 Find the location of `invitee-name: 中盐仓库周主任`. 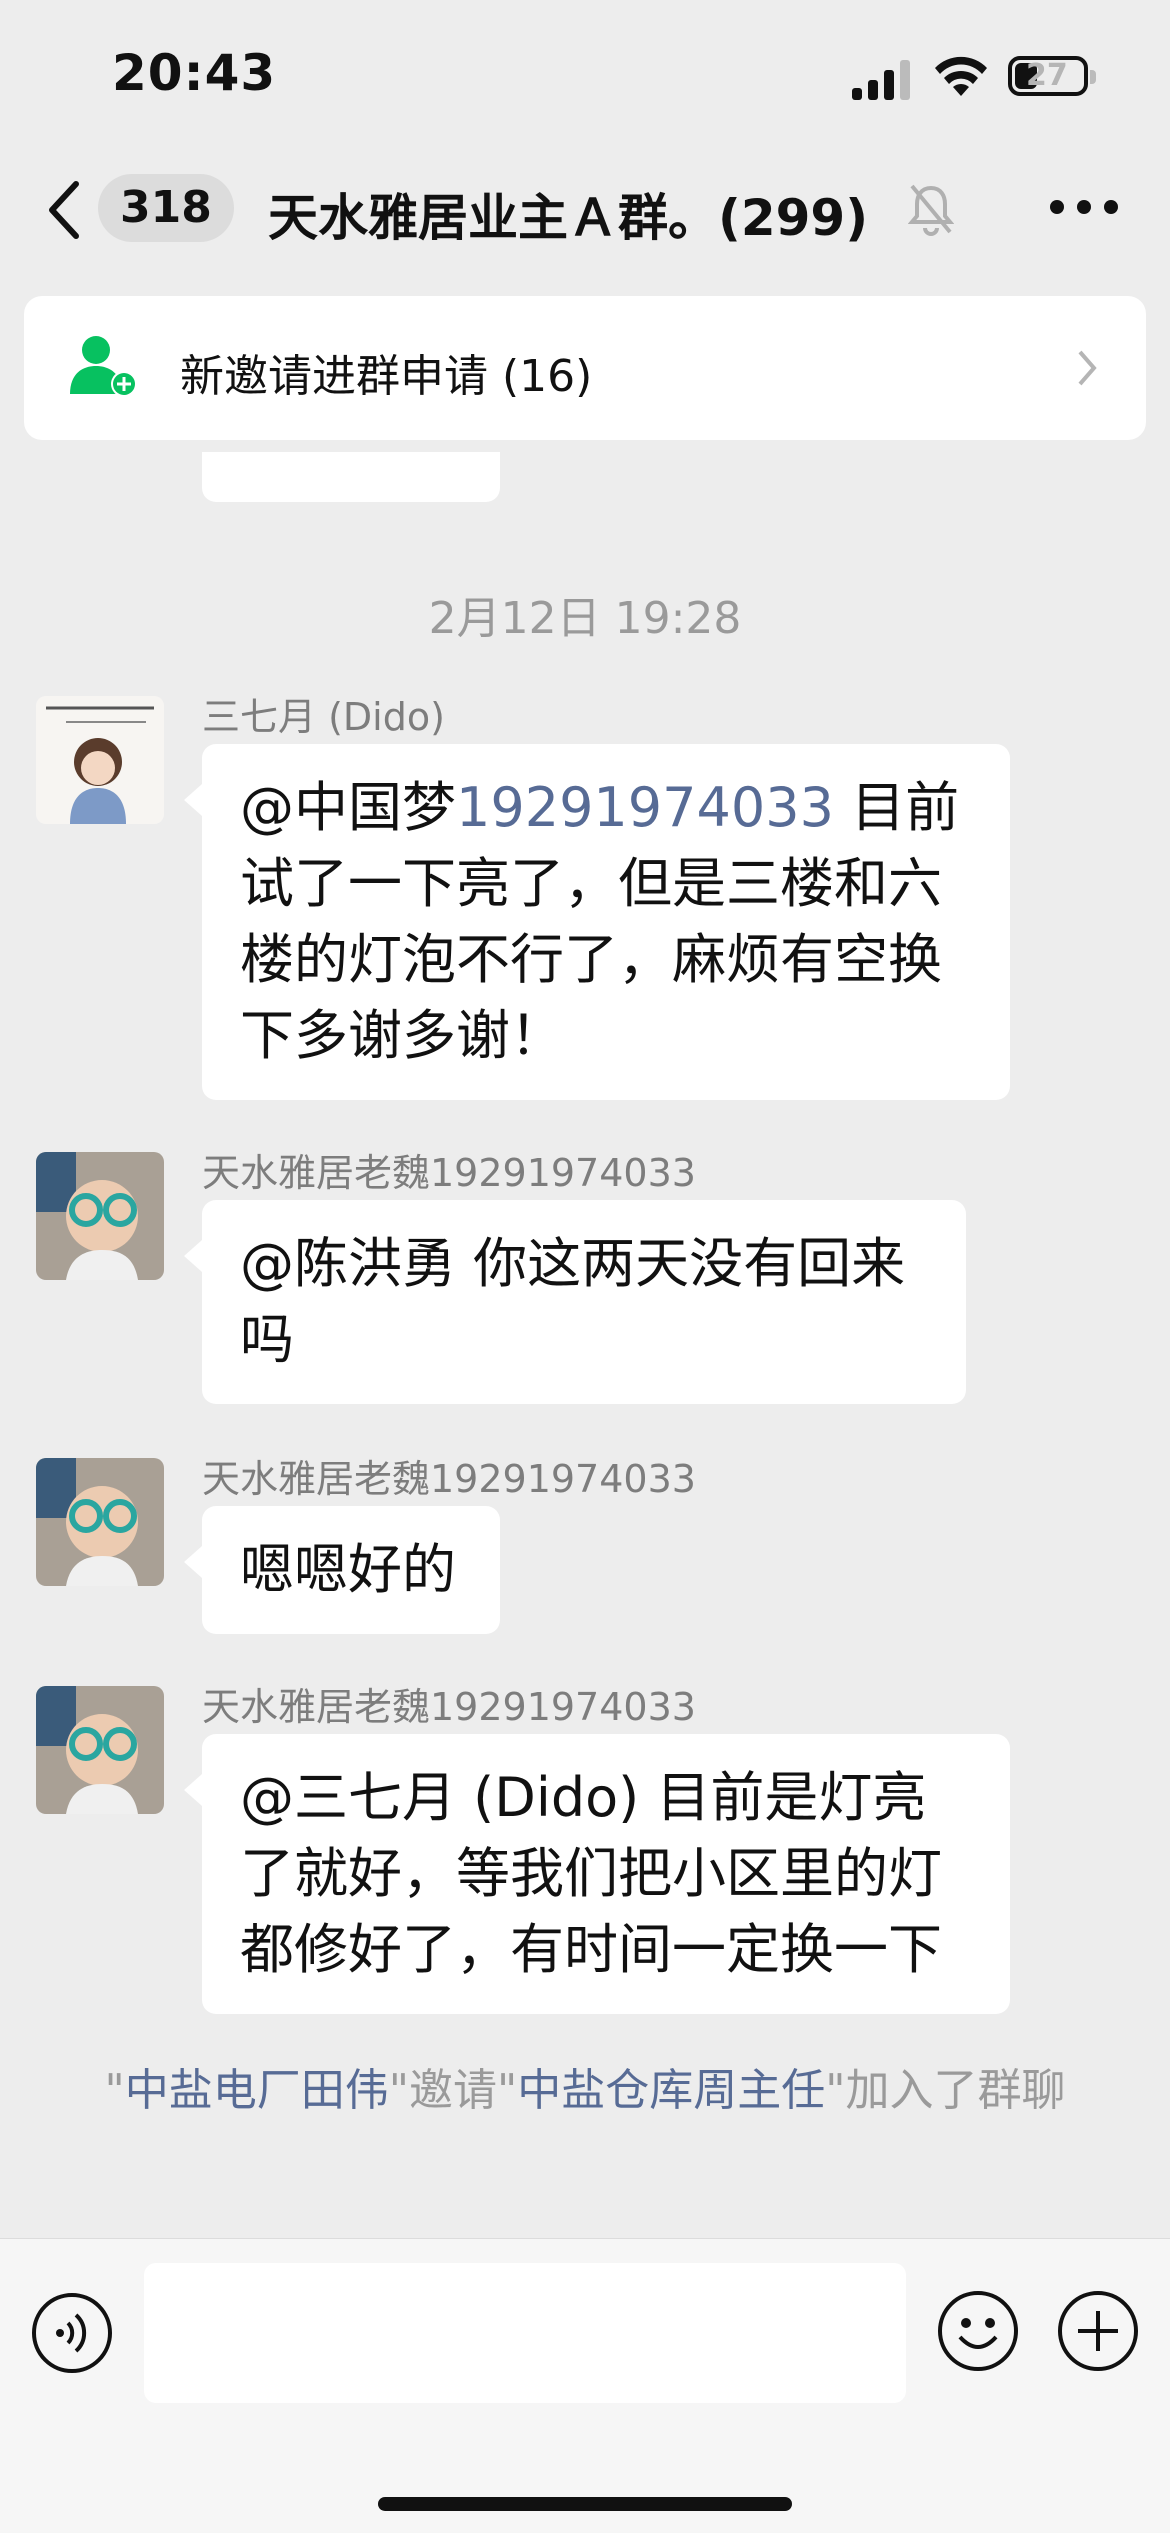

invitee-name: 中盐仓库周主任 is located at coordinates (671, 2090).